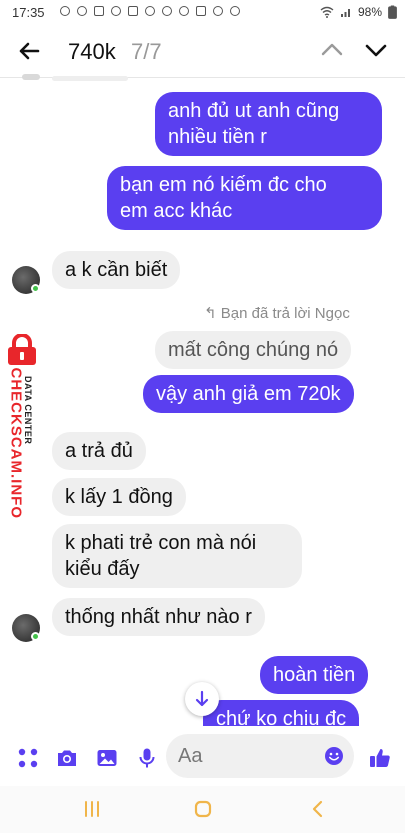 The height and width of the screenshot is (833, 405). What do you see at coordinates (16, 443) in the screenshot?
I see `watermark-brand: CHECKSCAM.INFO` at bounding box center [16, 443].